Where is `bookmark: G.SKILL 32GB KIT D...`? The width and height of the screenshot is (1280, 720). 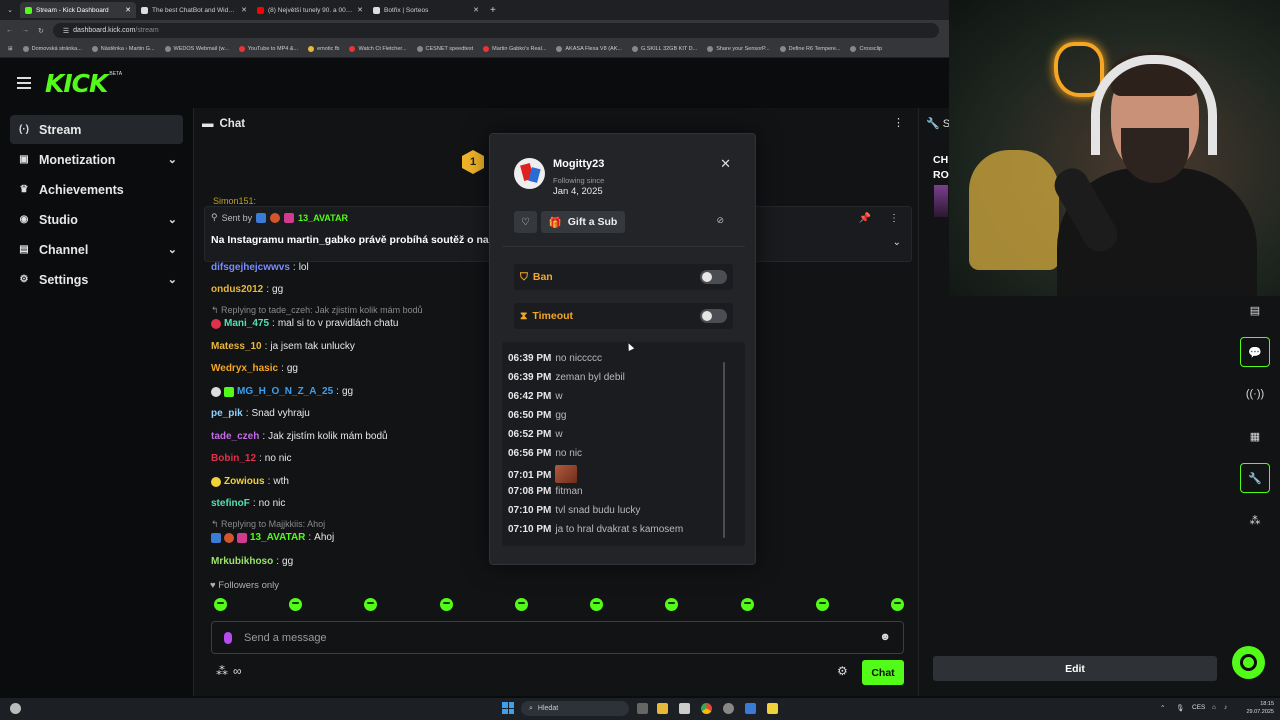 bookmark: G.SKILL 32GB KIT D... is located at coordinates (664, 49).